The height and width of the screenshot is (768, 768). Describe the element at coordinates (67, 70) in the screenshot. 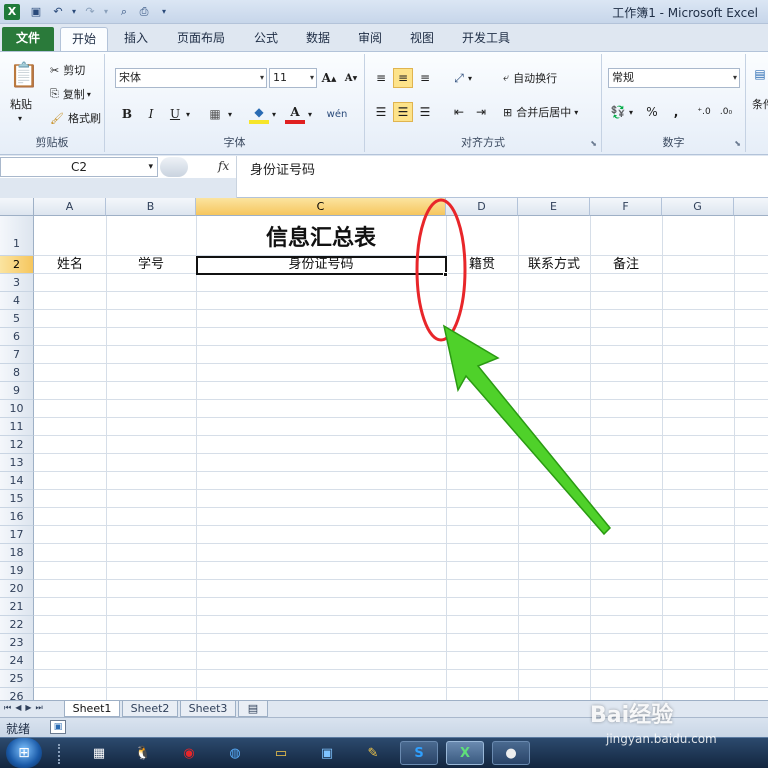

I see `cut-button: ✂ 剪切` at that location.